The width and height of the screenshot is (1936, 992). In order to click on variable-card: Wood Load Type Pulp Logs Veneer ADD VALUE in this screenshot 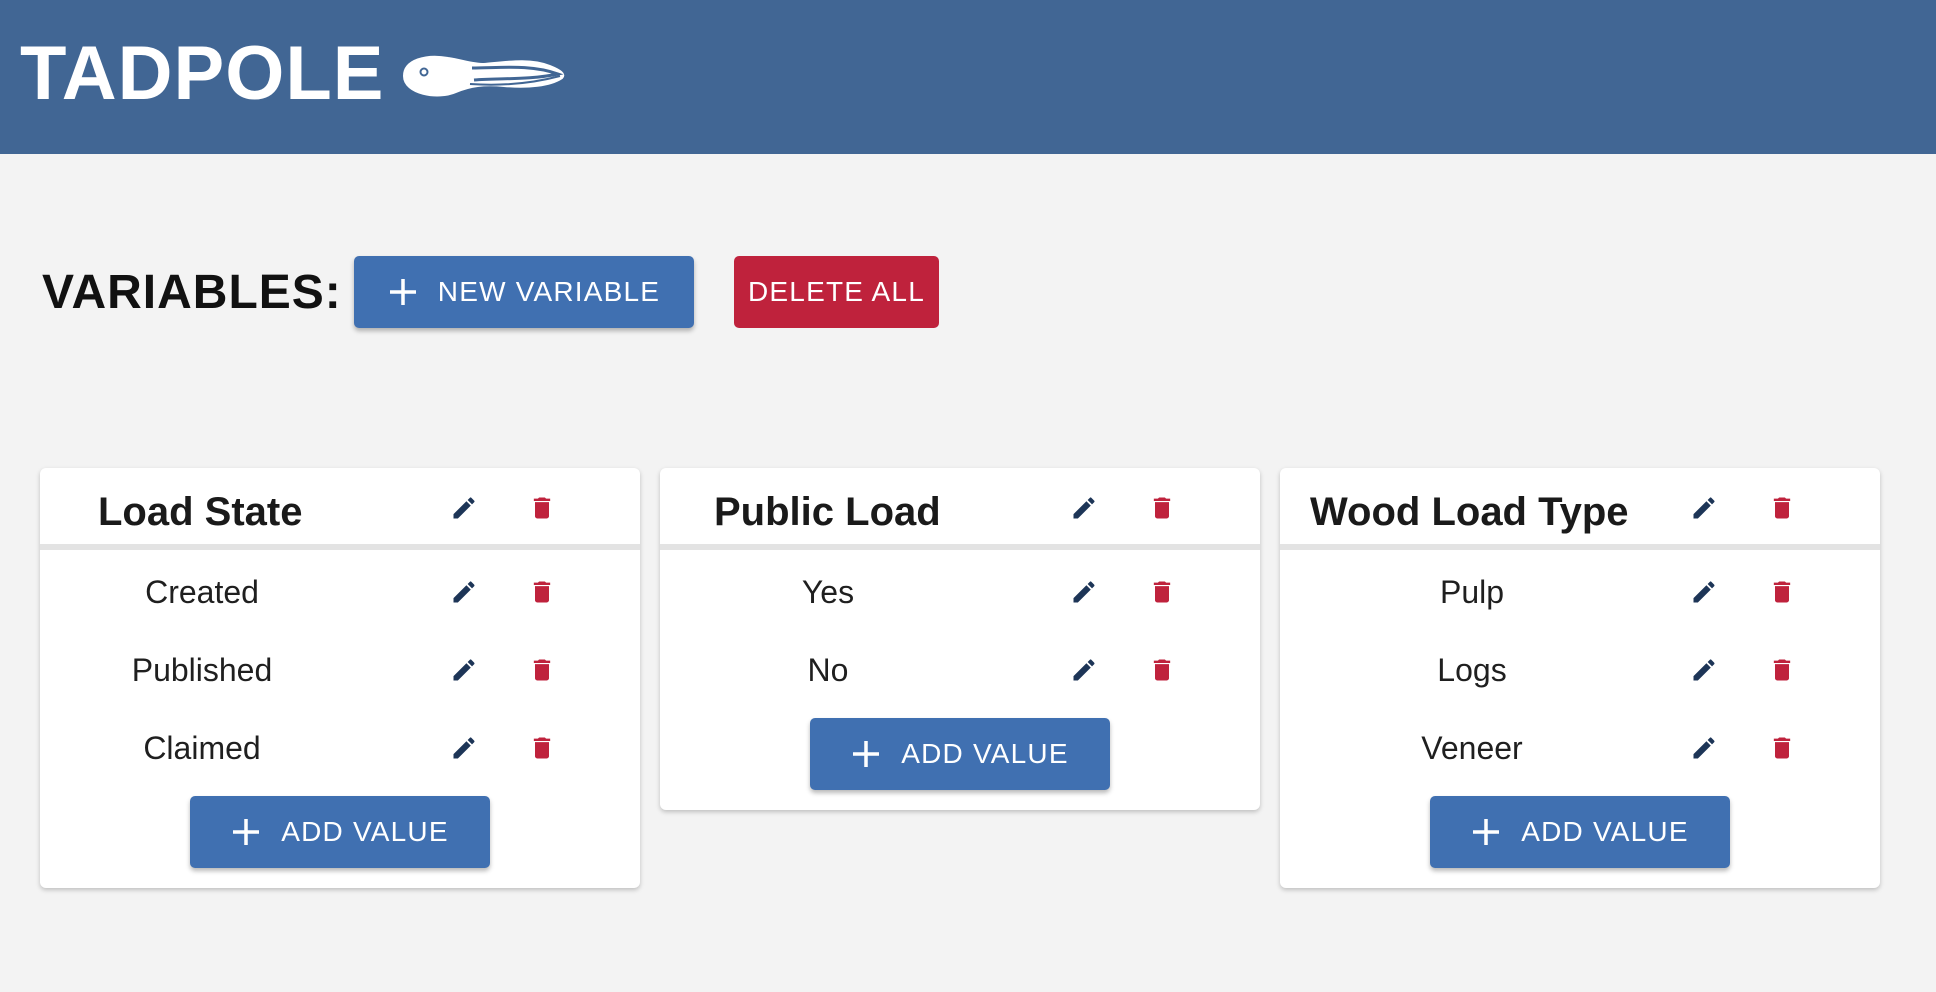, I will do `click(1580, 678)`.